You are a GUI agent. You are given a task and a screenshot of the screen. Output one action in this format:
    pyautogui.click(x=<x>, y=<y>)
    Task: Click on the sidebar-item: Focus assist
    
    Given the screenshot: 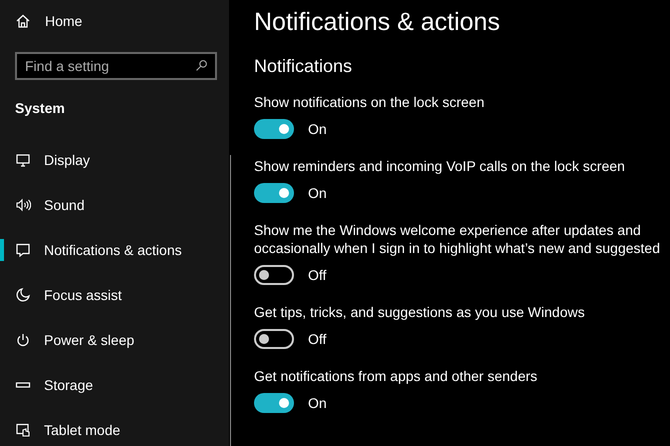 What is the action you would take?
    pyautogui.click(x=114, y=295)
    